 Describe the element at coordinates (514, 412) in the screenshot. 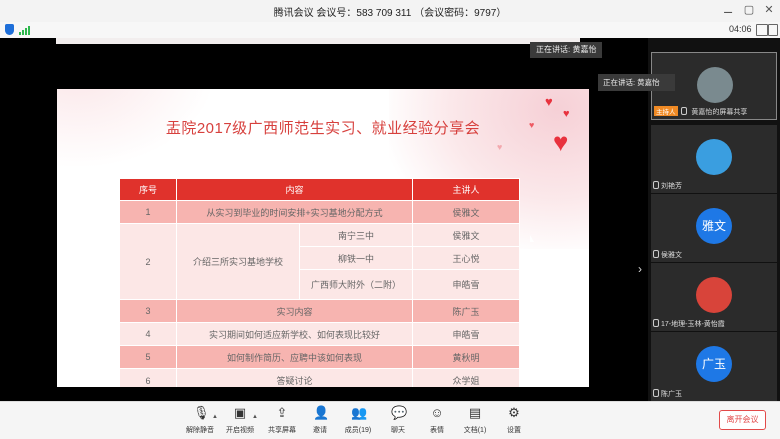

I see `settings-icon: ⚙` at that location.